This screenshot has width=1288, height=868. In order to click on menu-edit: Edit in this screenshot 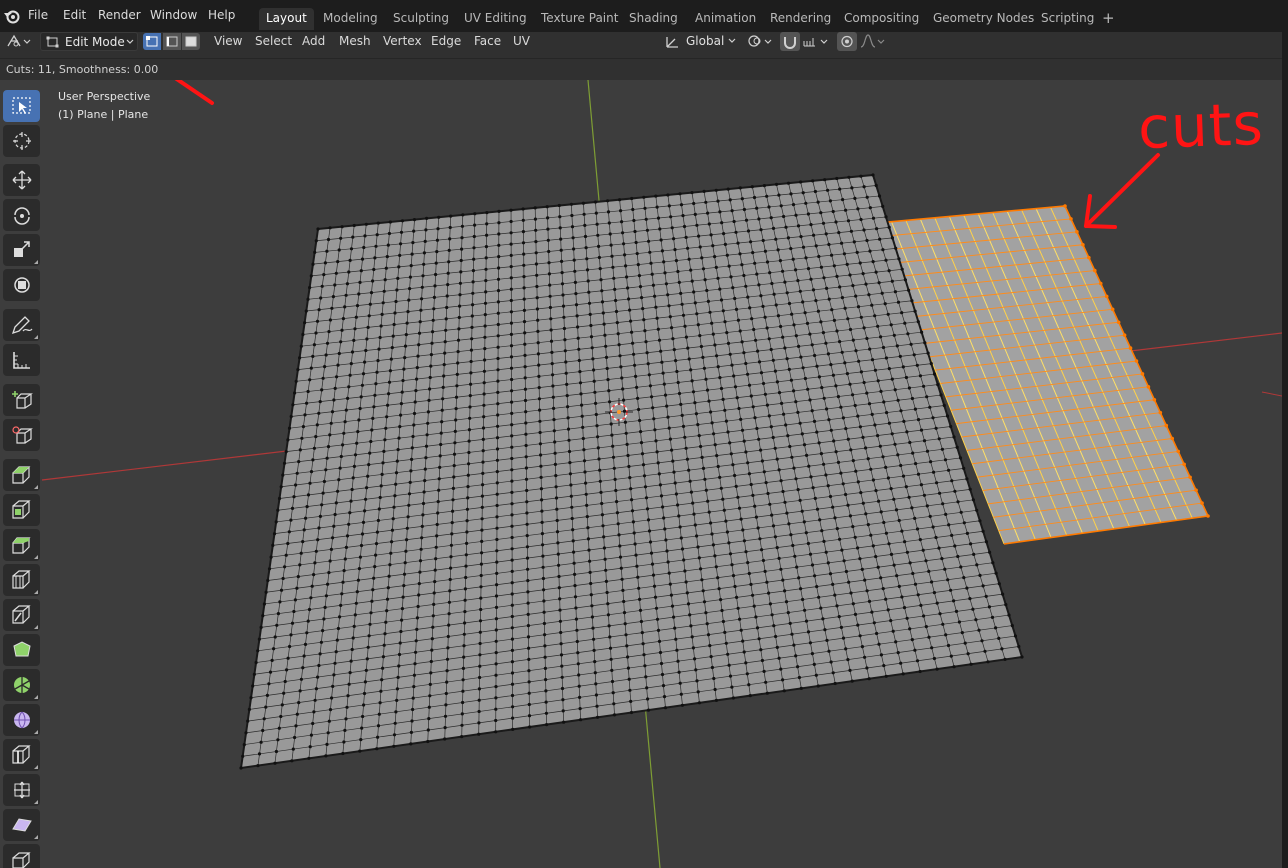, I will do `click(74, 15)`.